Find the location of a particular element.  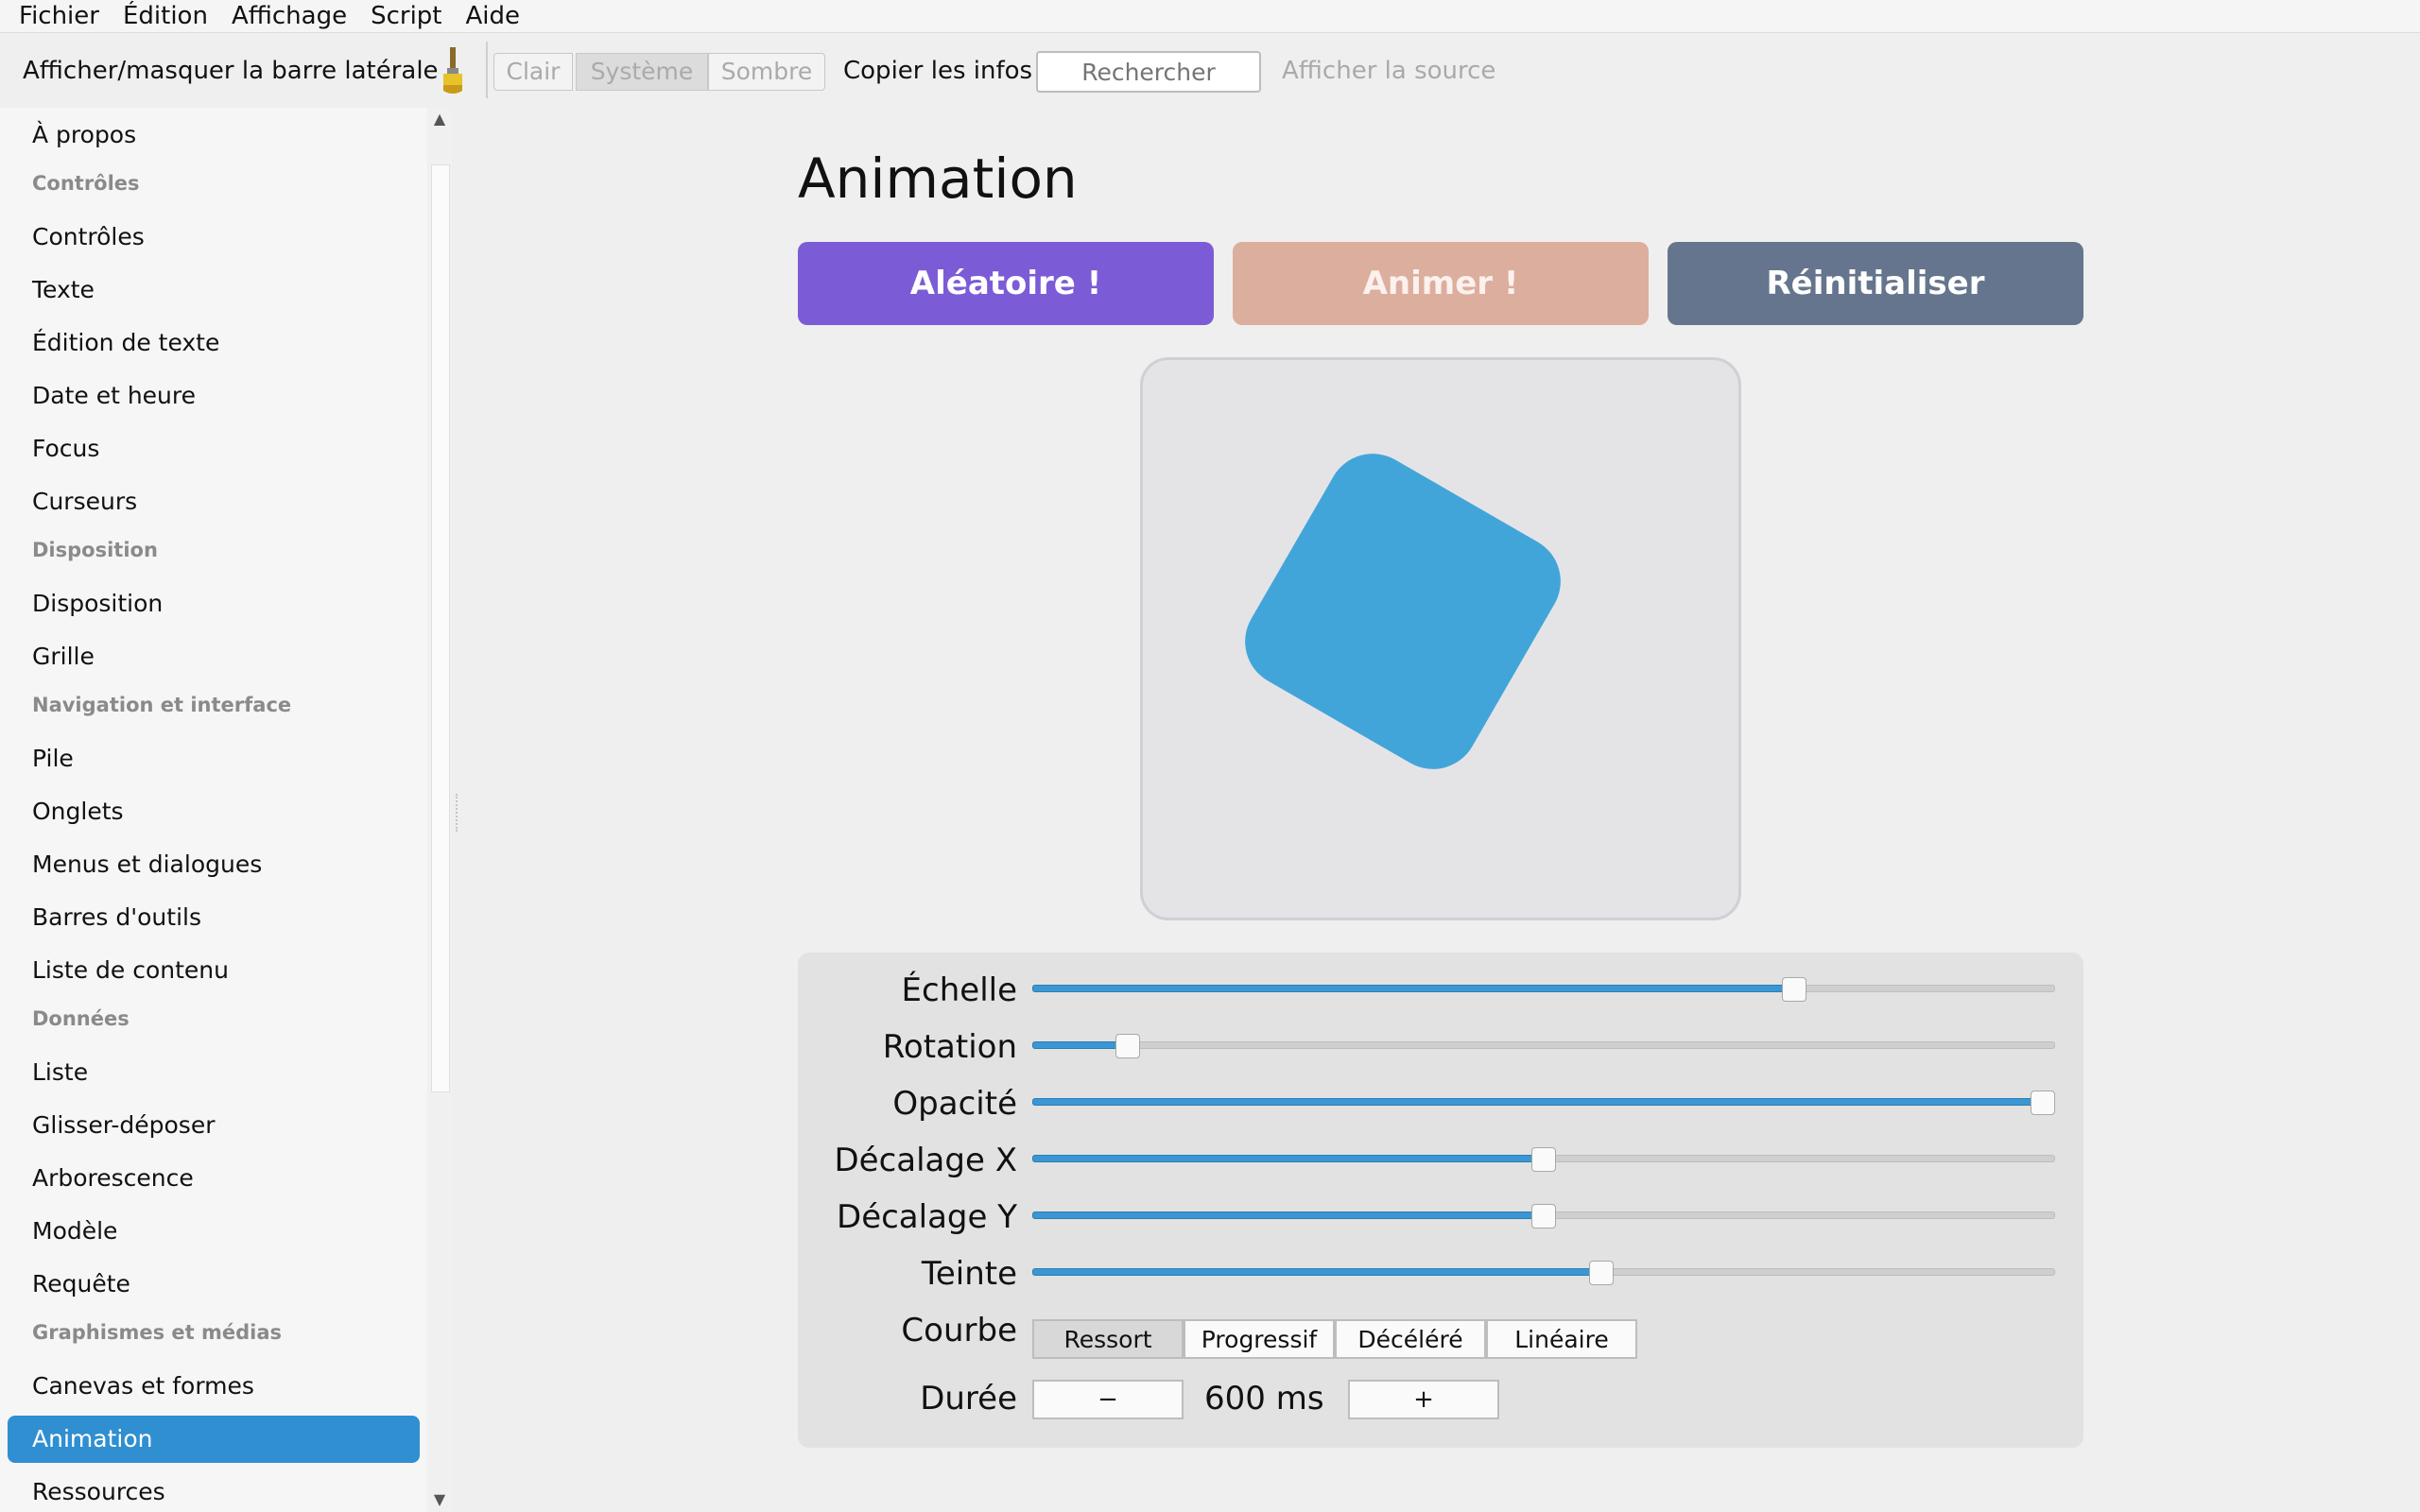

sidebar-item: À propos is located at coordinates (214, 135).